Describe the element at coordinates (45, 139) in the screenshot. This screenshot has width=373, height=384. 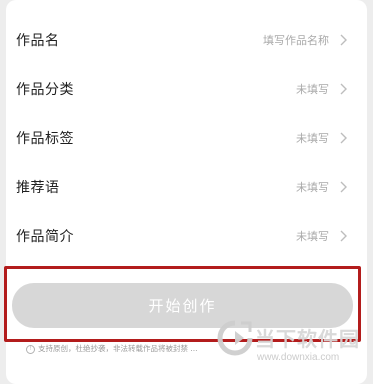
I see `row-label: 作品标签` at that location.